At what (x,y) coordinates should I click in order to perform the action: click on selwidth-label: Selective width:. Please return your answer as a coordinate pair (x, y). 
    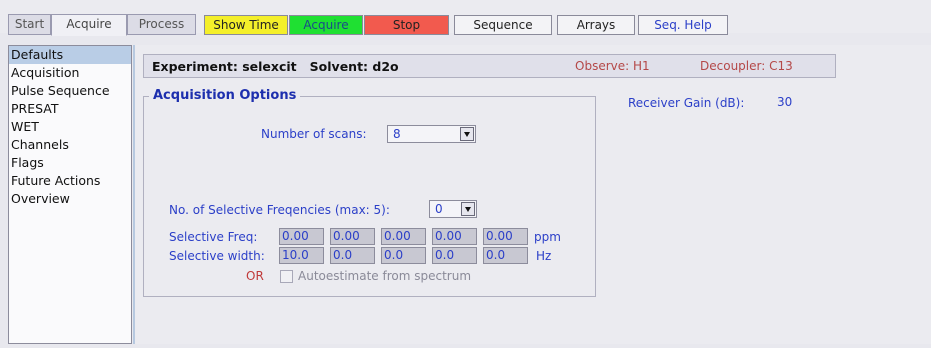
    Looking at the image, I should click on (217, 256).